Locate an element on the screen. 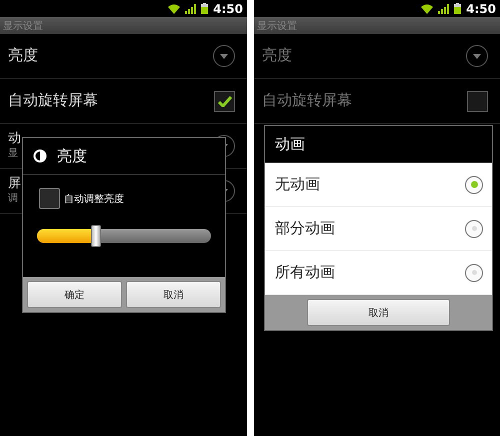 The image size is (500, 436). dialog-title: 动画 is located at coordinates (290, 144).